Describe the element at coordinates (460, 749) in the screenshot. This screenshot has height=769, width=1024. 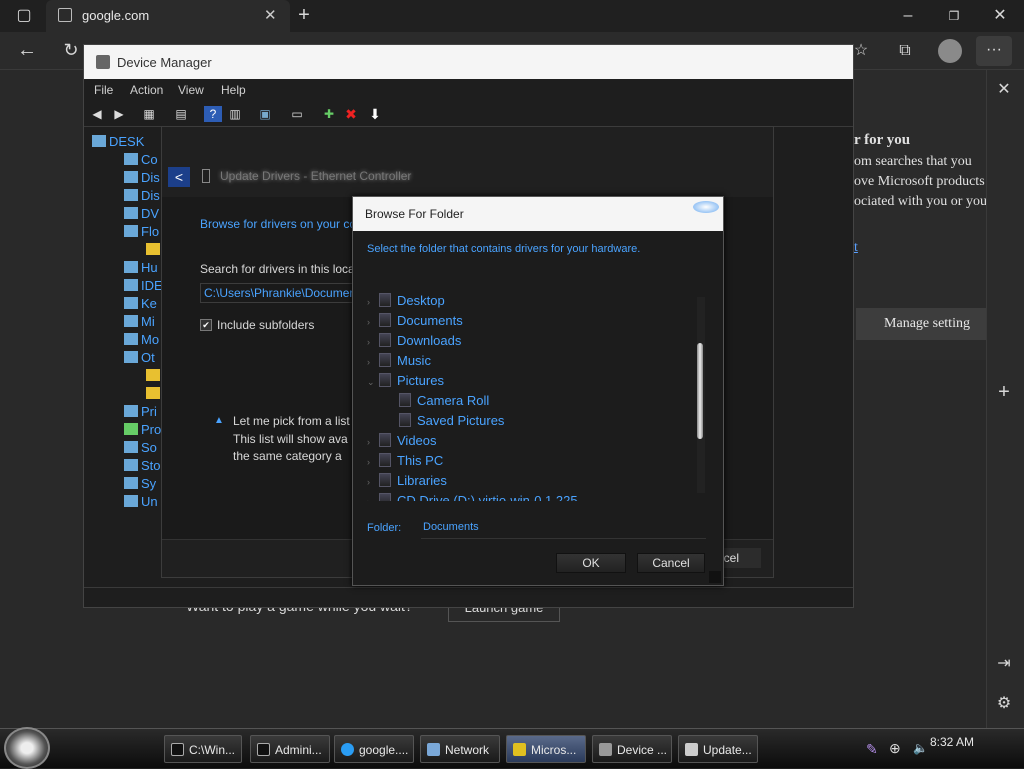
I see `taskbar-item-network: Network` at that location.